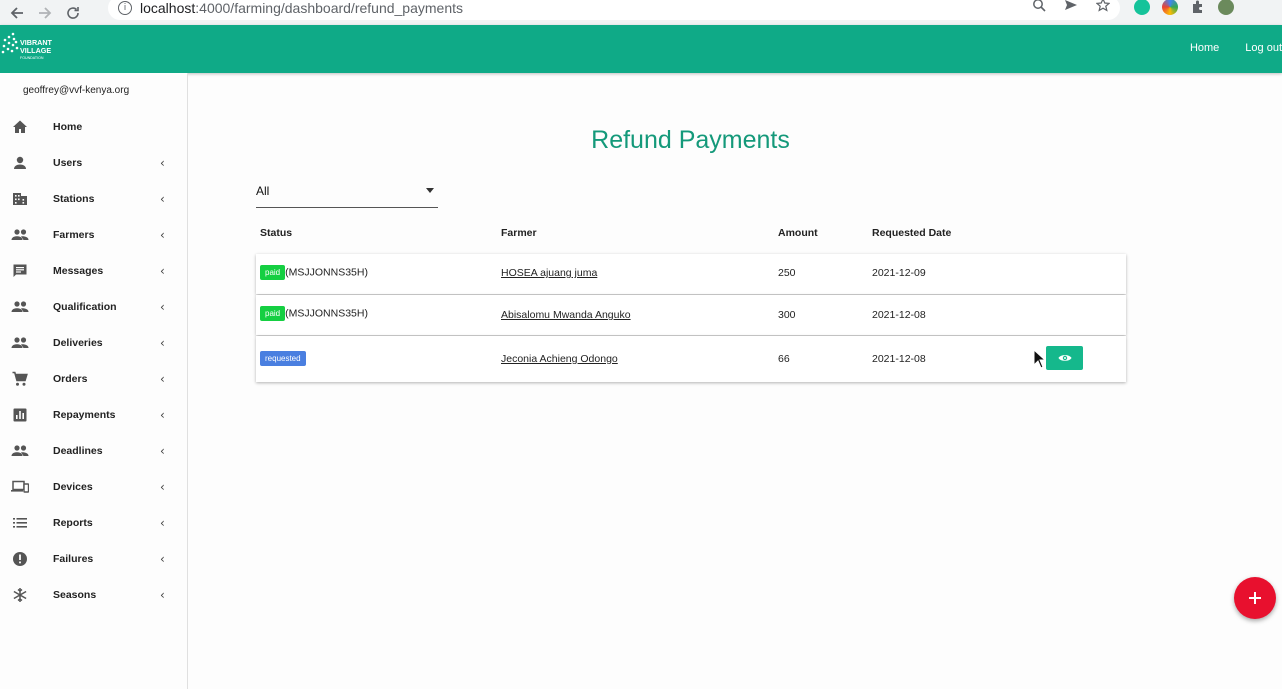  I want to click on column-header-farmer: Farmer, so click(519, 233).